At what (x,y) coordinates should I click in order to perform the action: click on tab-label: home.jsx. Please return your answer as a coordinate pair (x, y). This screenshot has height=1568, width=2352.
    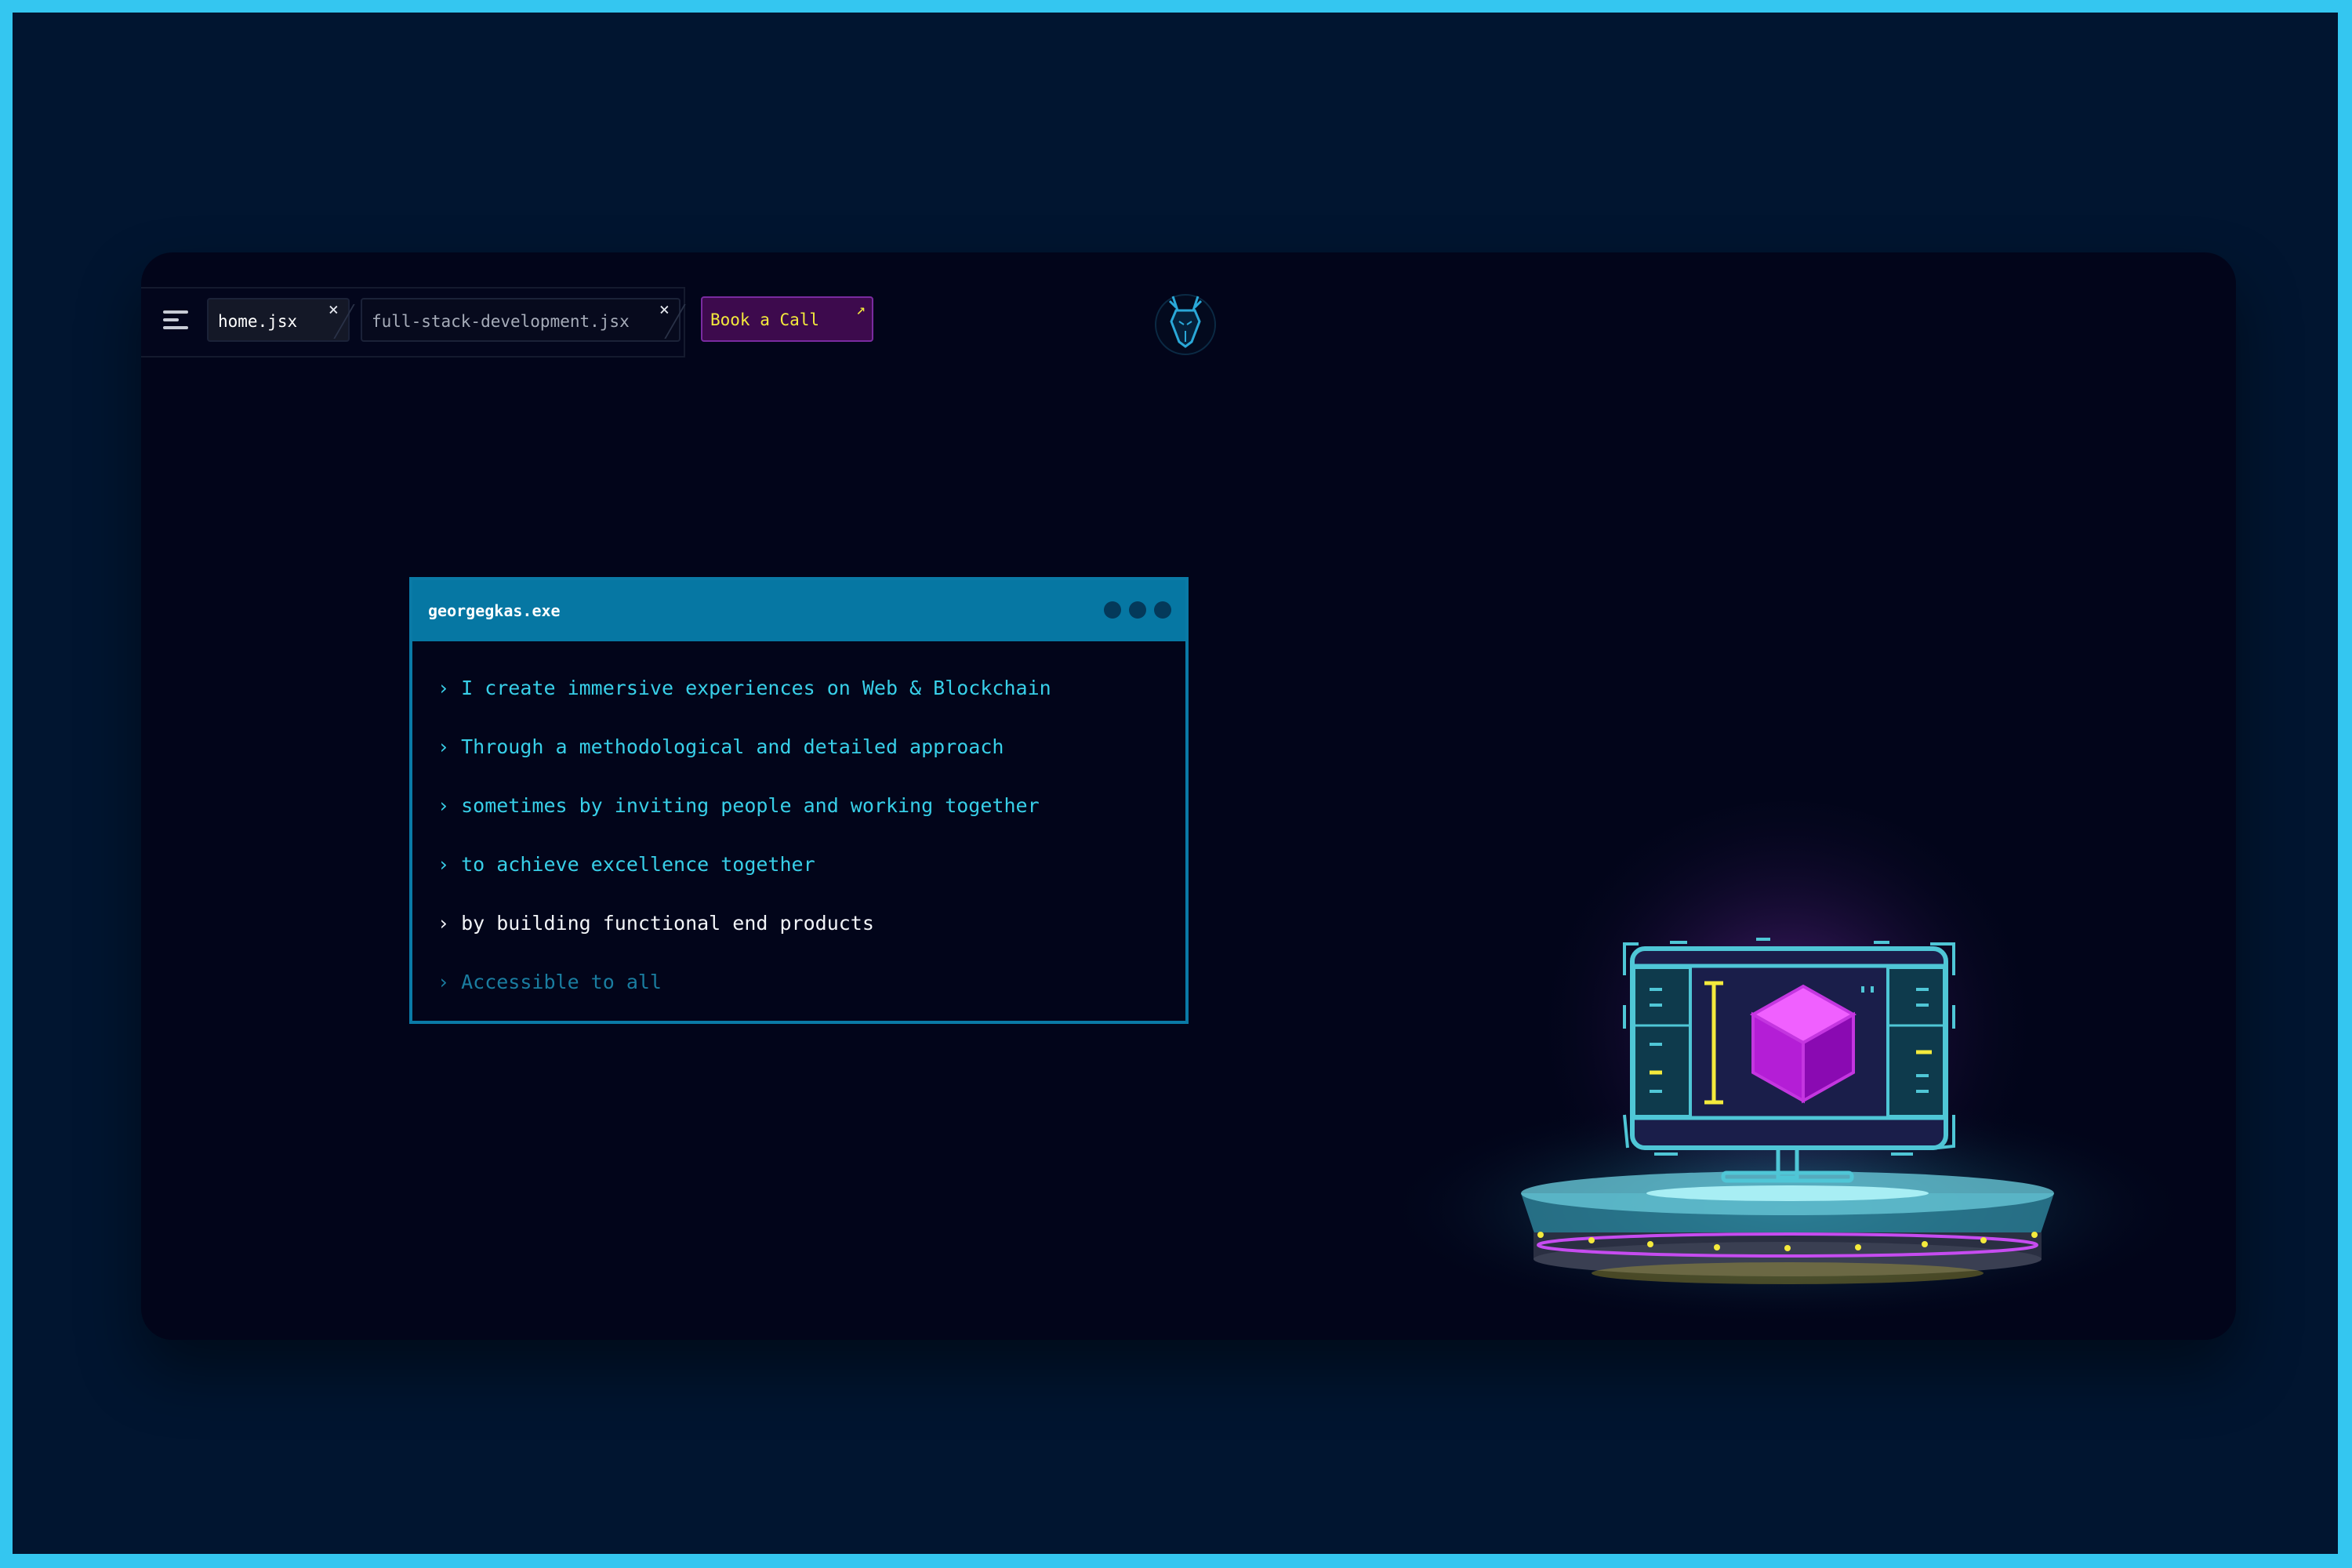
    Looking at the image, I should click on (258, 321).